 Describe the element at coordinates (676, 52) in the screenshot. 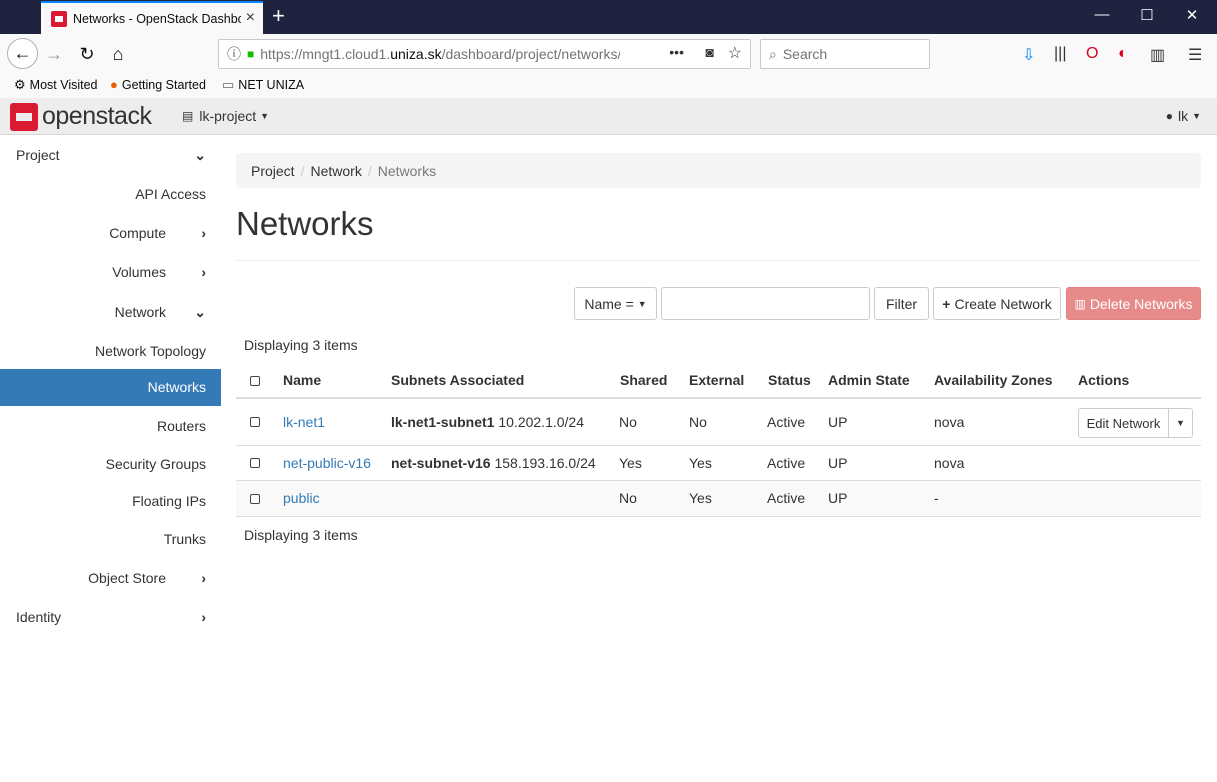

I see `page-actions-icon: •••` at that location.